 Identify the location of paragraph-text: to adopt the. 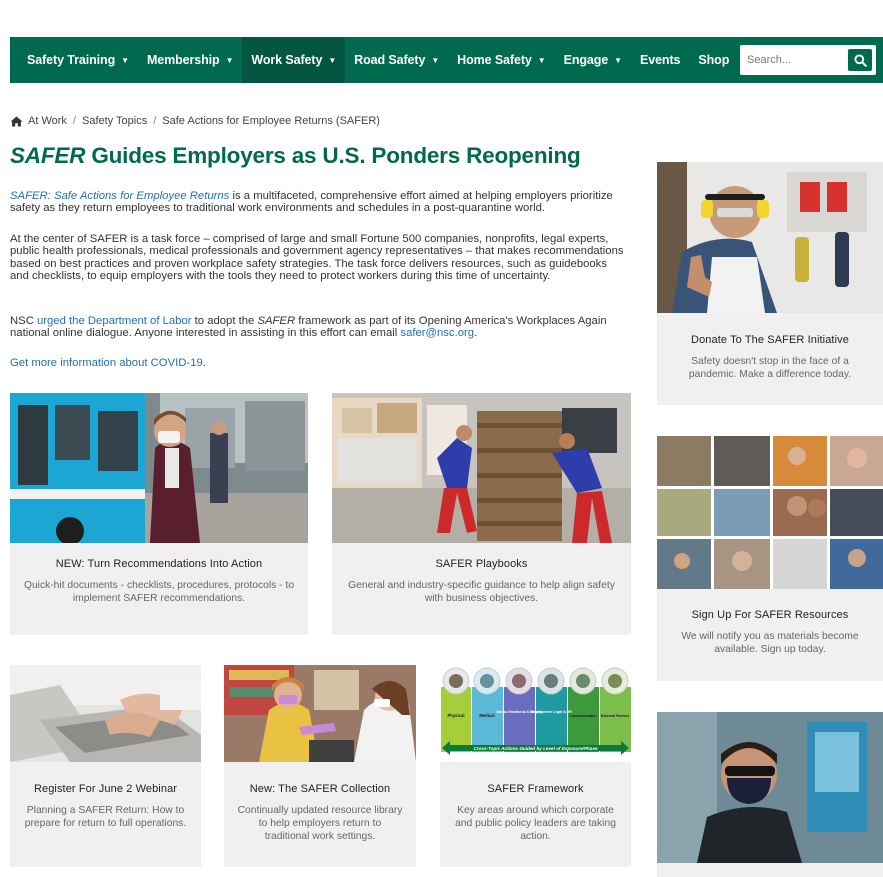
(224, 321).